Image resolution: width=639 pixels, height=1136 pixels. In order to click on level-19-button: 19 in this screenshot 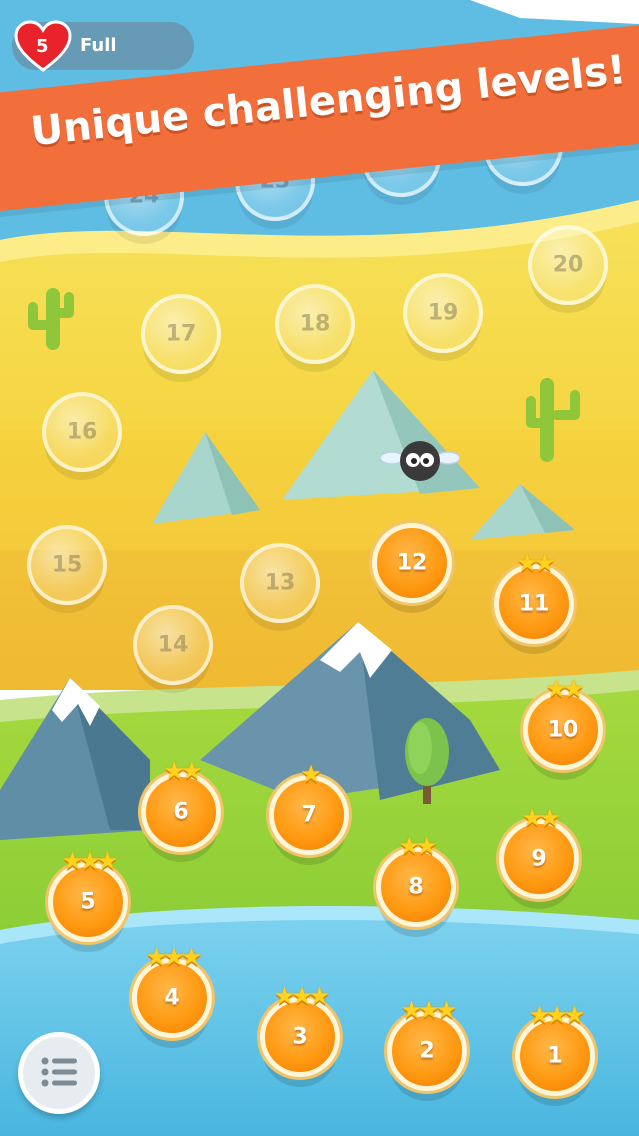, I will do `click(443, 313)`.